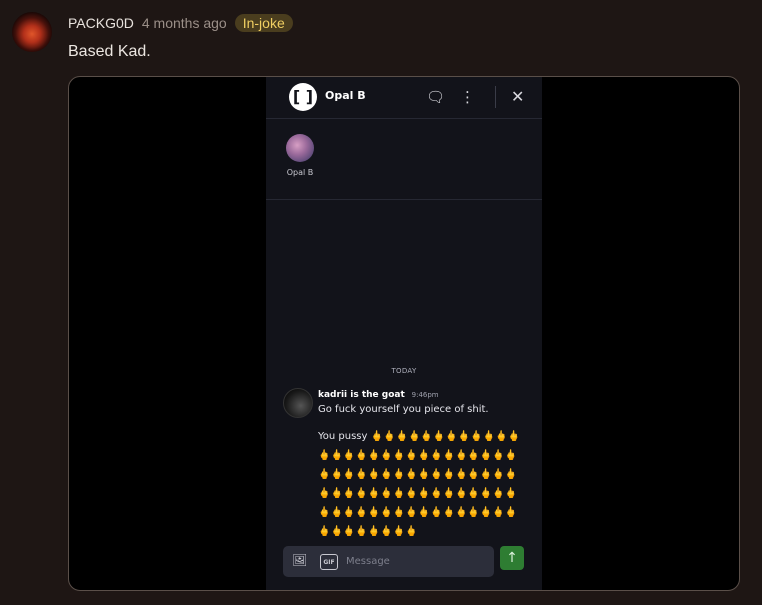  Describe the element at coordinates (368, 561) in the screenshot. I see `message-placeholder: Message` at that location.